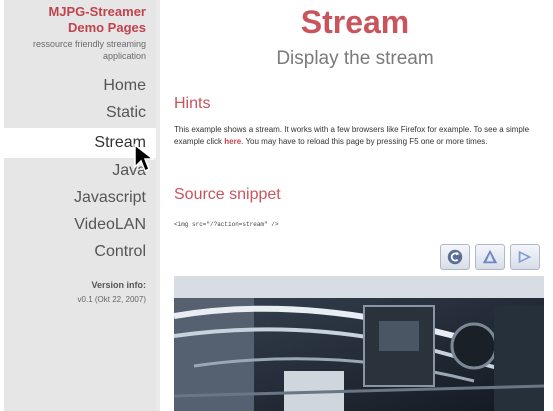 Image resolution: width=553 pixels, height=411 pixels. What do you see at coordinates (76, 86) in the screenshot?
I see `nav-item-home: Home` at bounding box center [76, 86].